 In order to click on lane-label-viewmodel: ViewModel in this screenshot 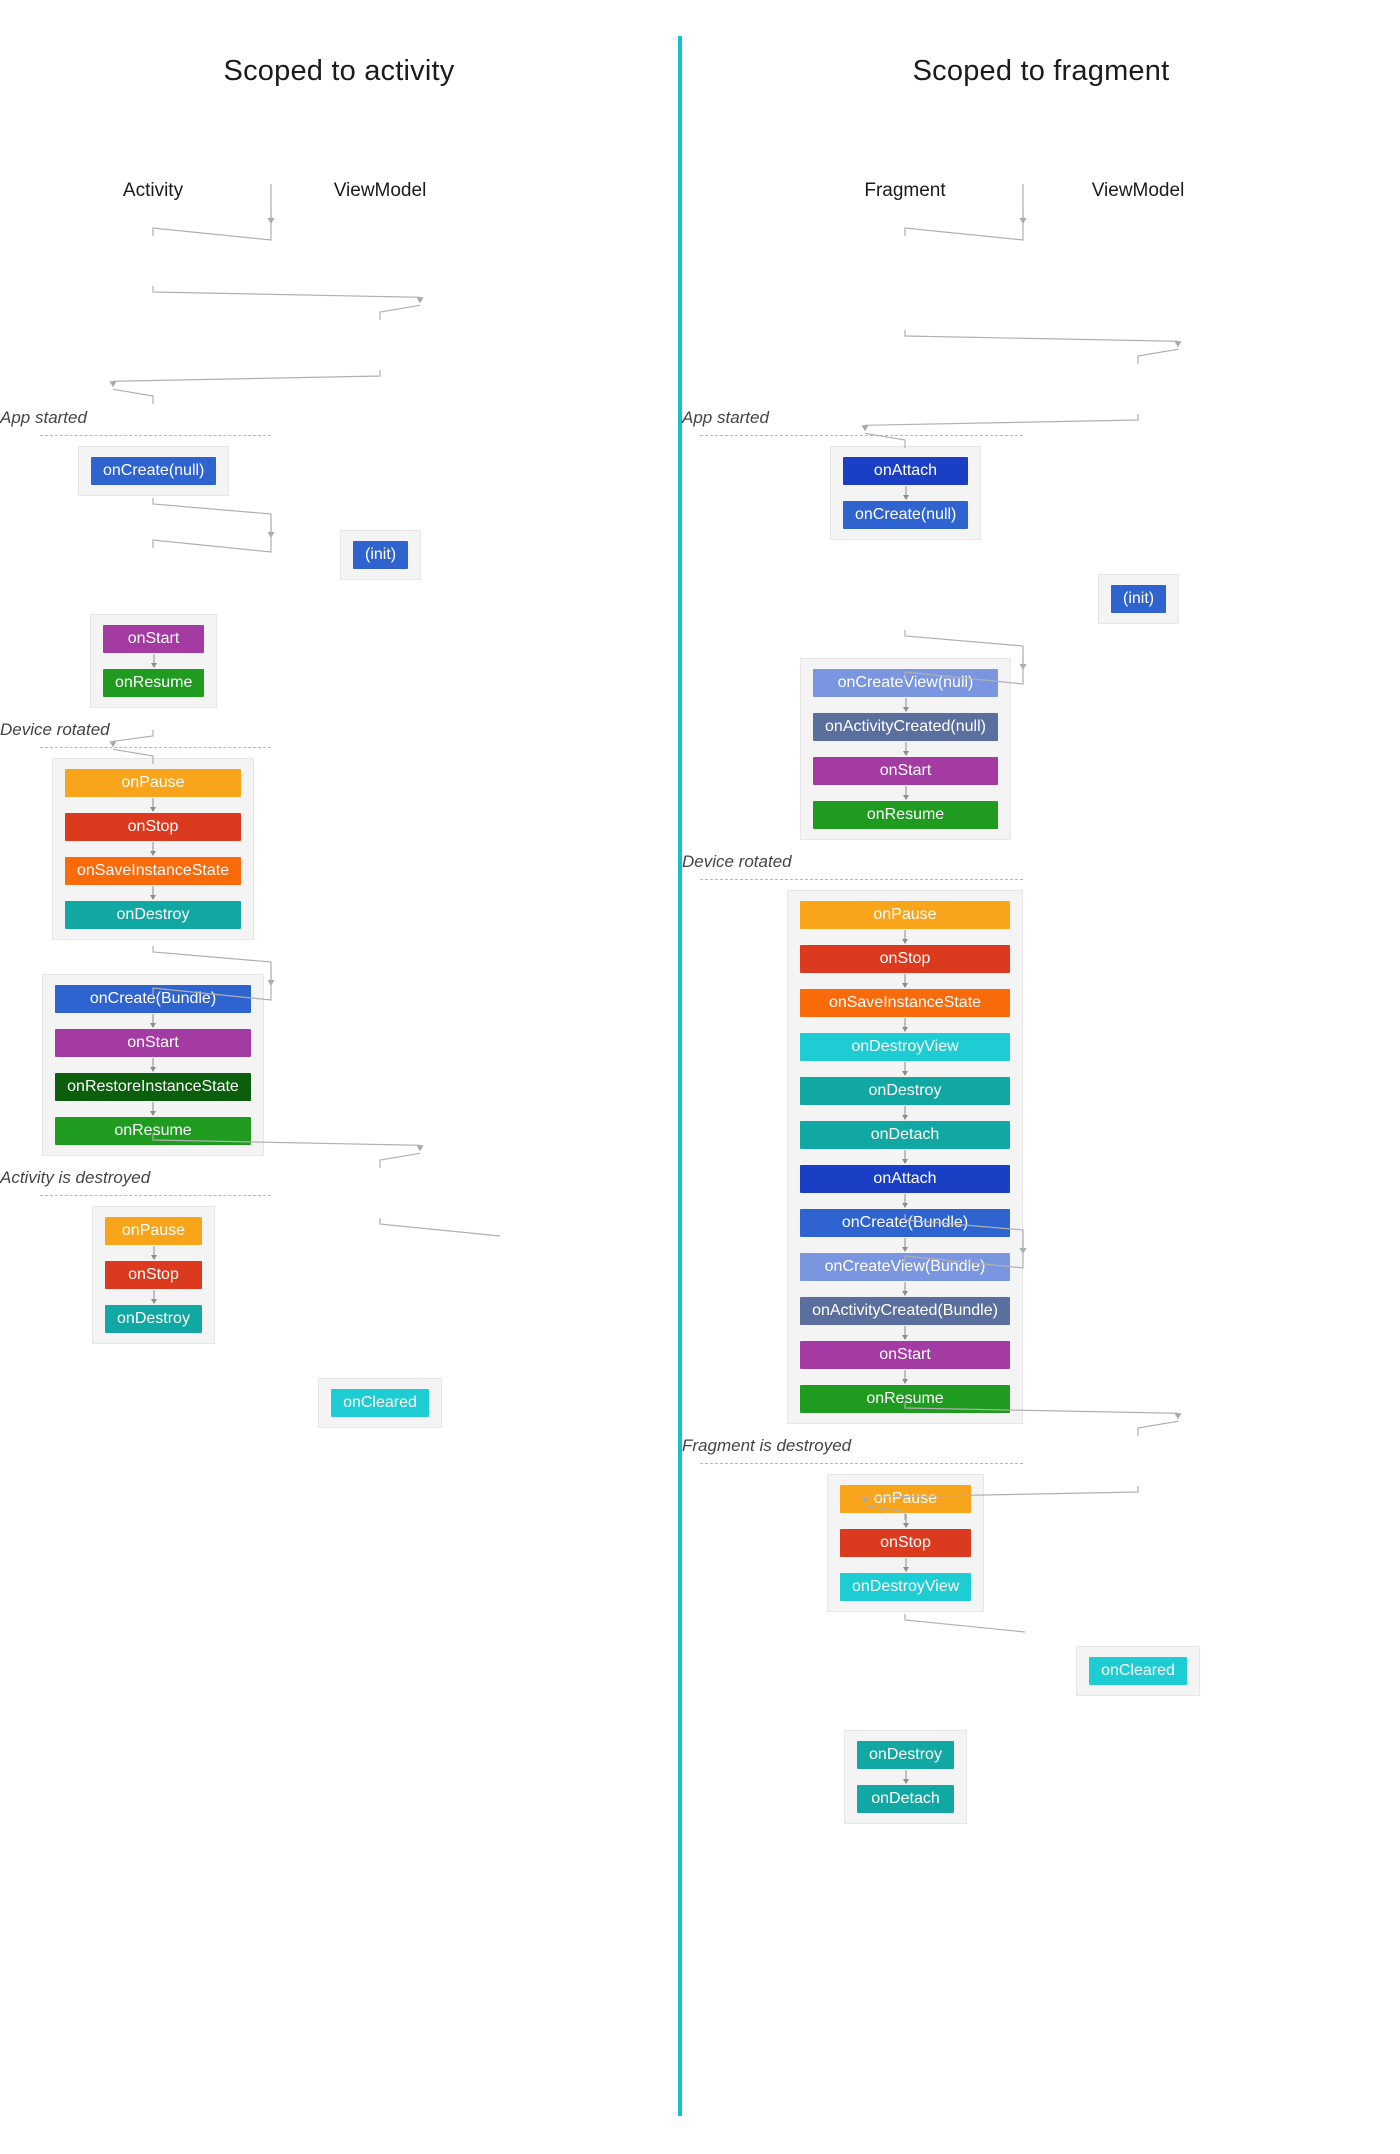, I will do `click(1138, 190)`.